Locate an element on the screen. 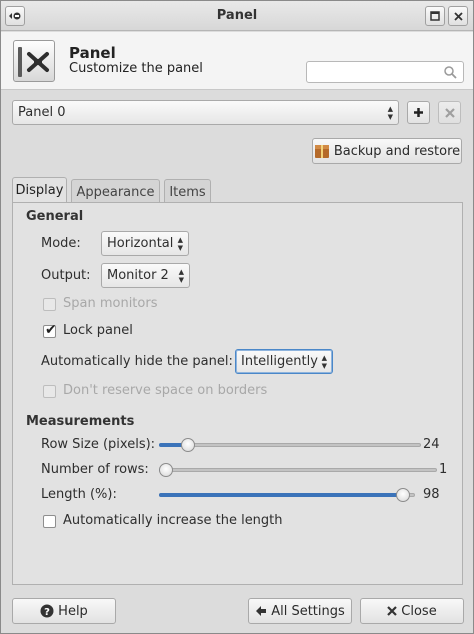  panel-app-icon is located at coordinates (34, 61).